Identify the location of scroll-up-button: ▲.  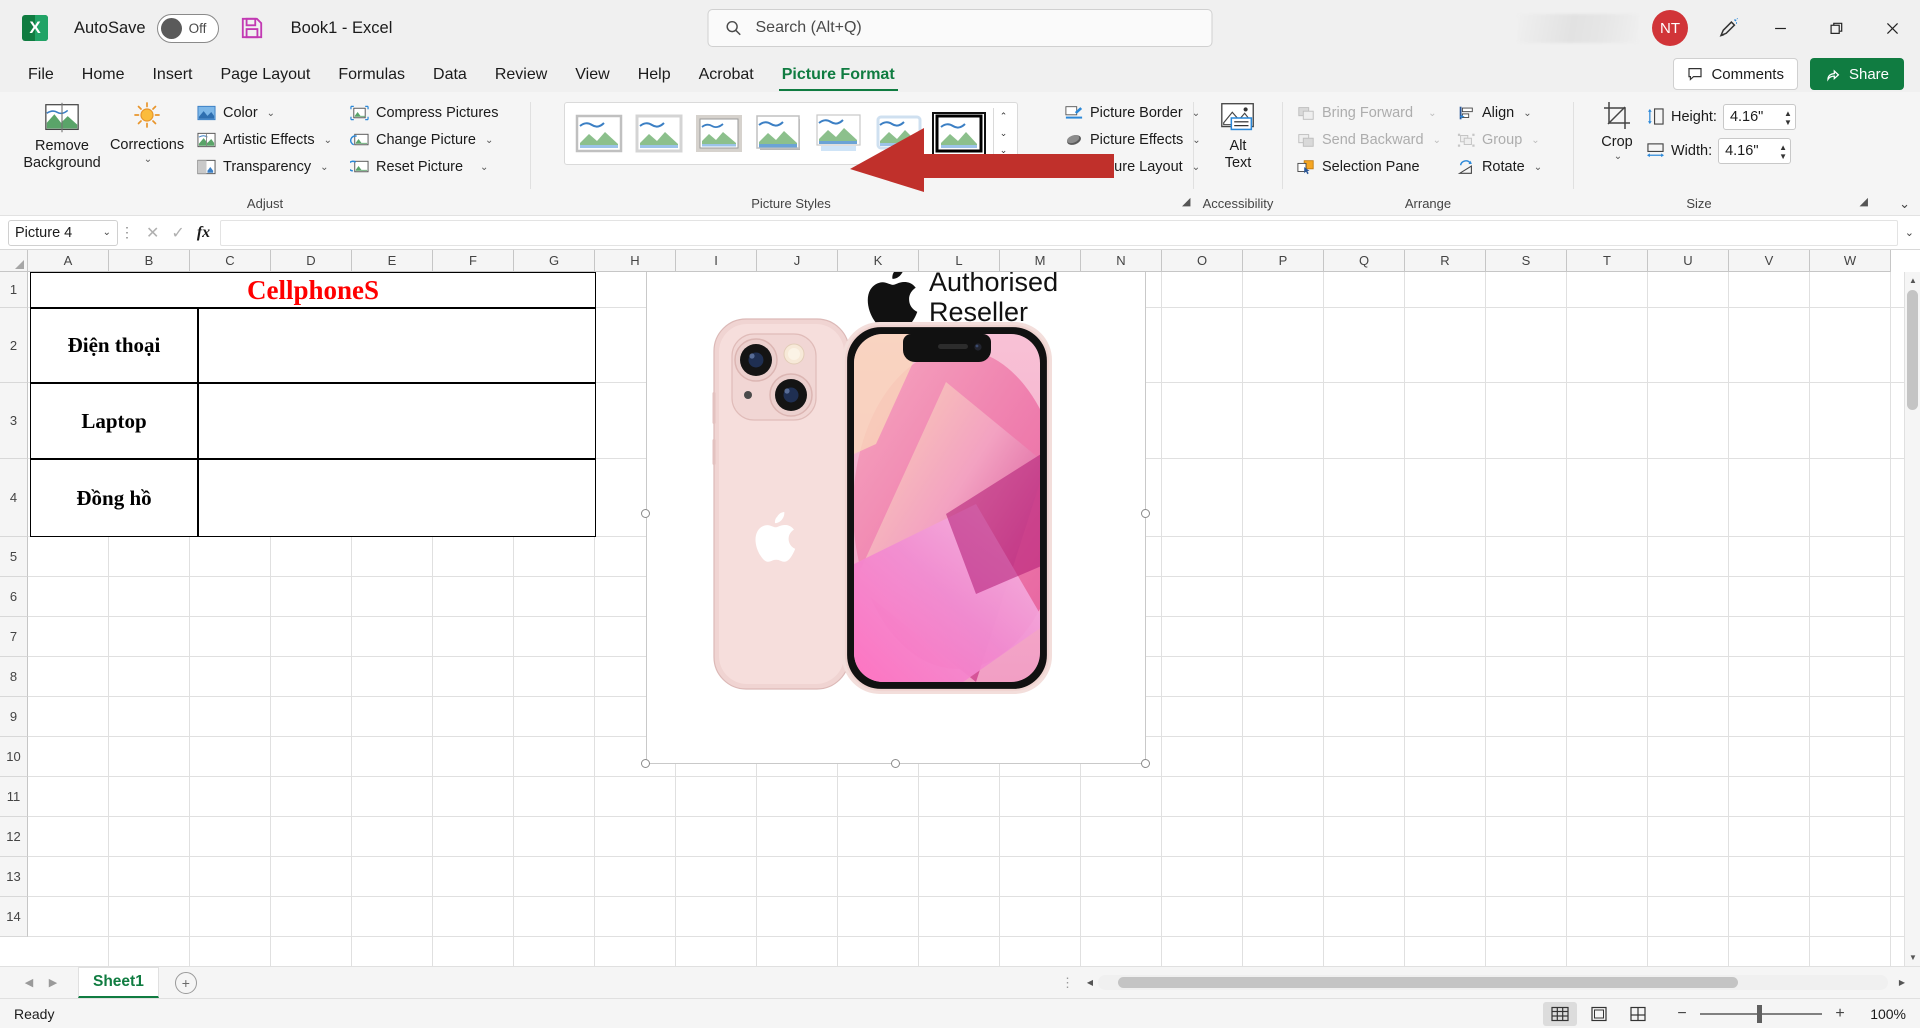
(1912, 280).